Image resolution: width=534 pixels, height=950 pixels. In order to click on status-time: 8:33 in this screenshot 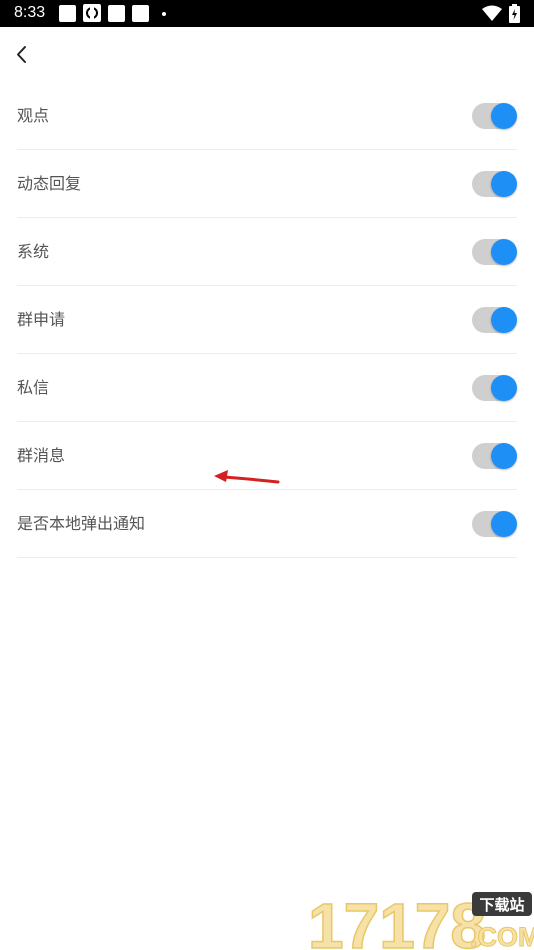, I will do `click(30, 12)`.